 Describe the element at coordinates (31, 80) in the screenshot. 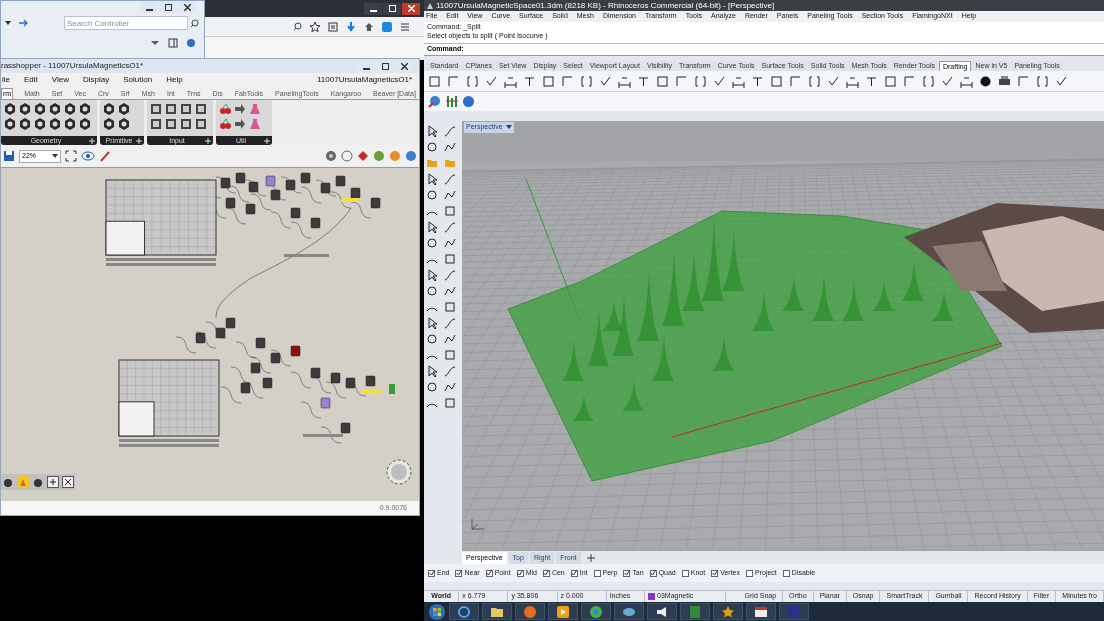

I see `menu-item: Edit` at that location.